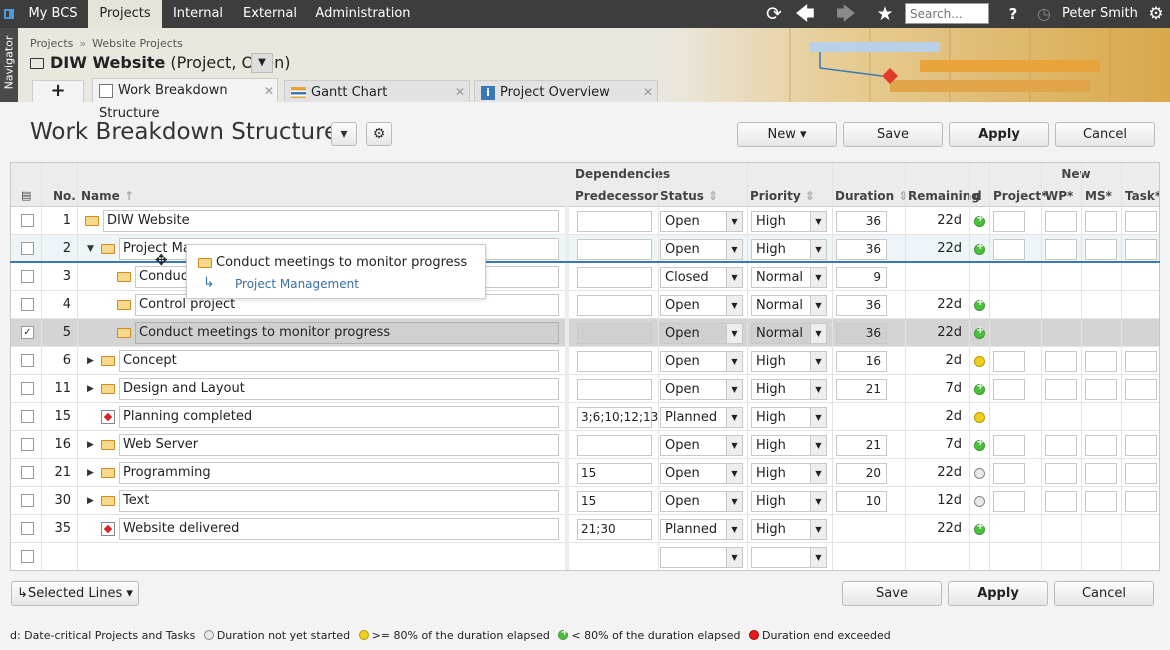 Image resolution: width=1170 pixels, height=650 pixels. What do you see at coordinates (861, 277) in the screenshot?
I see `duration-field: 9` at bounding box center [861, 277].